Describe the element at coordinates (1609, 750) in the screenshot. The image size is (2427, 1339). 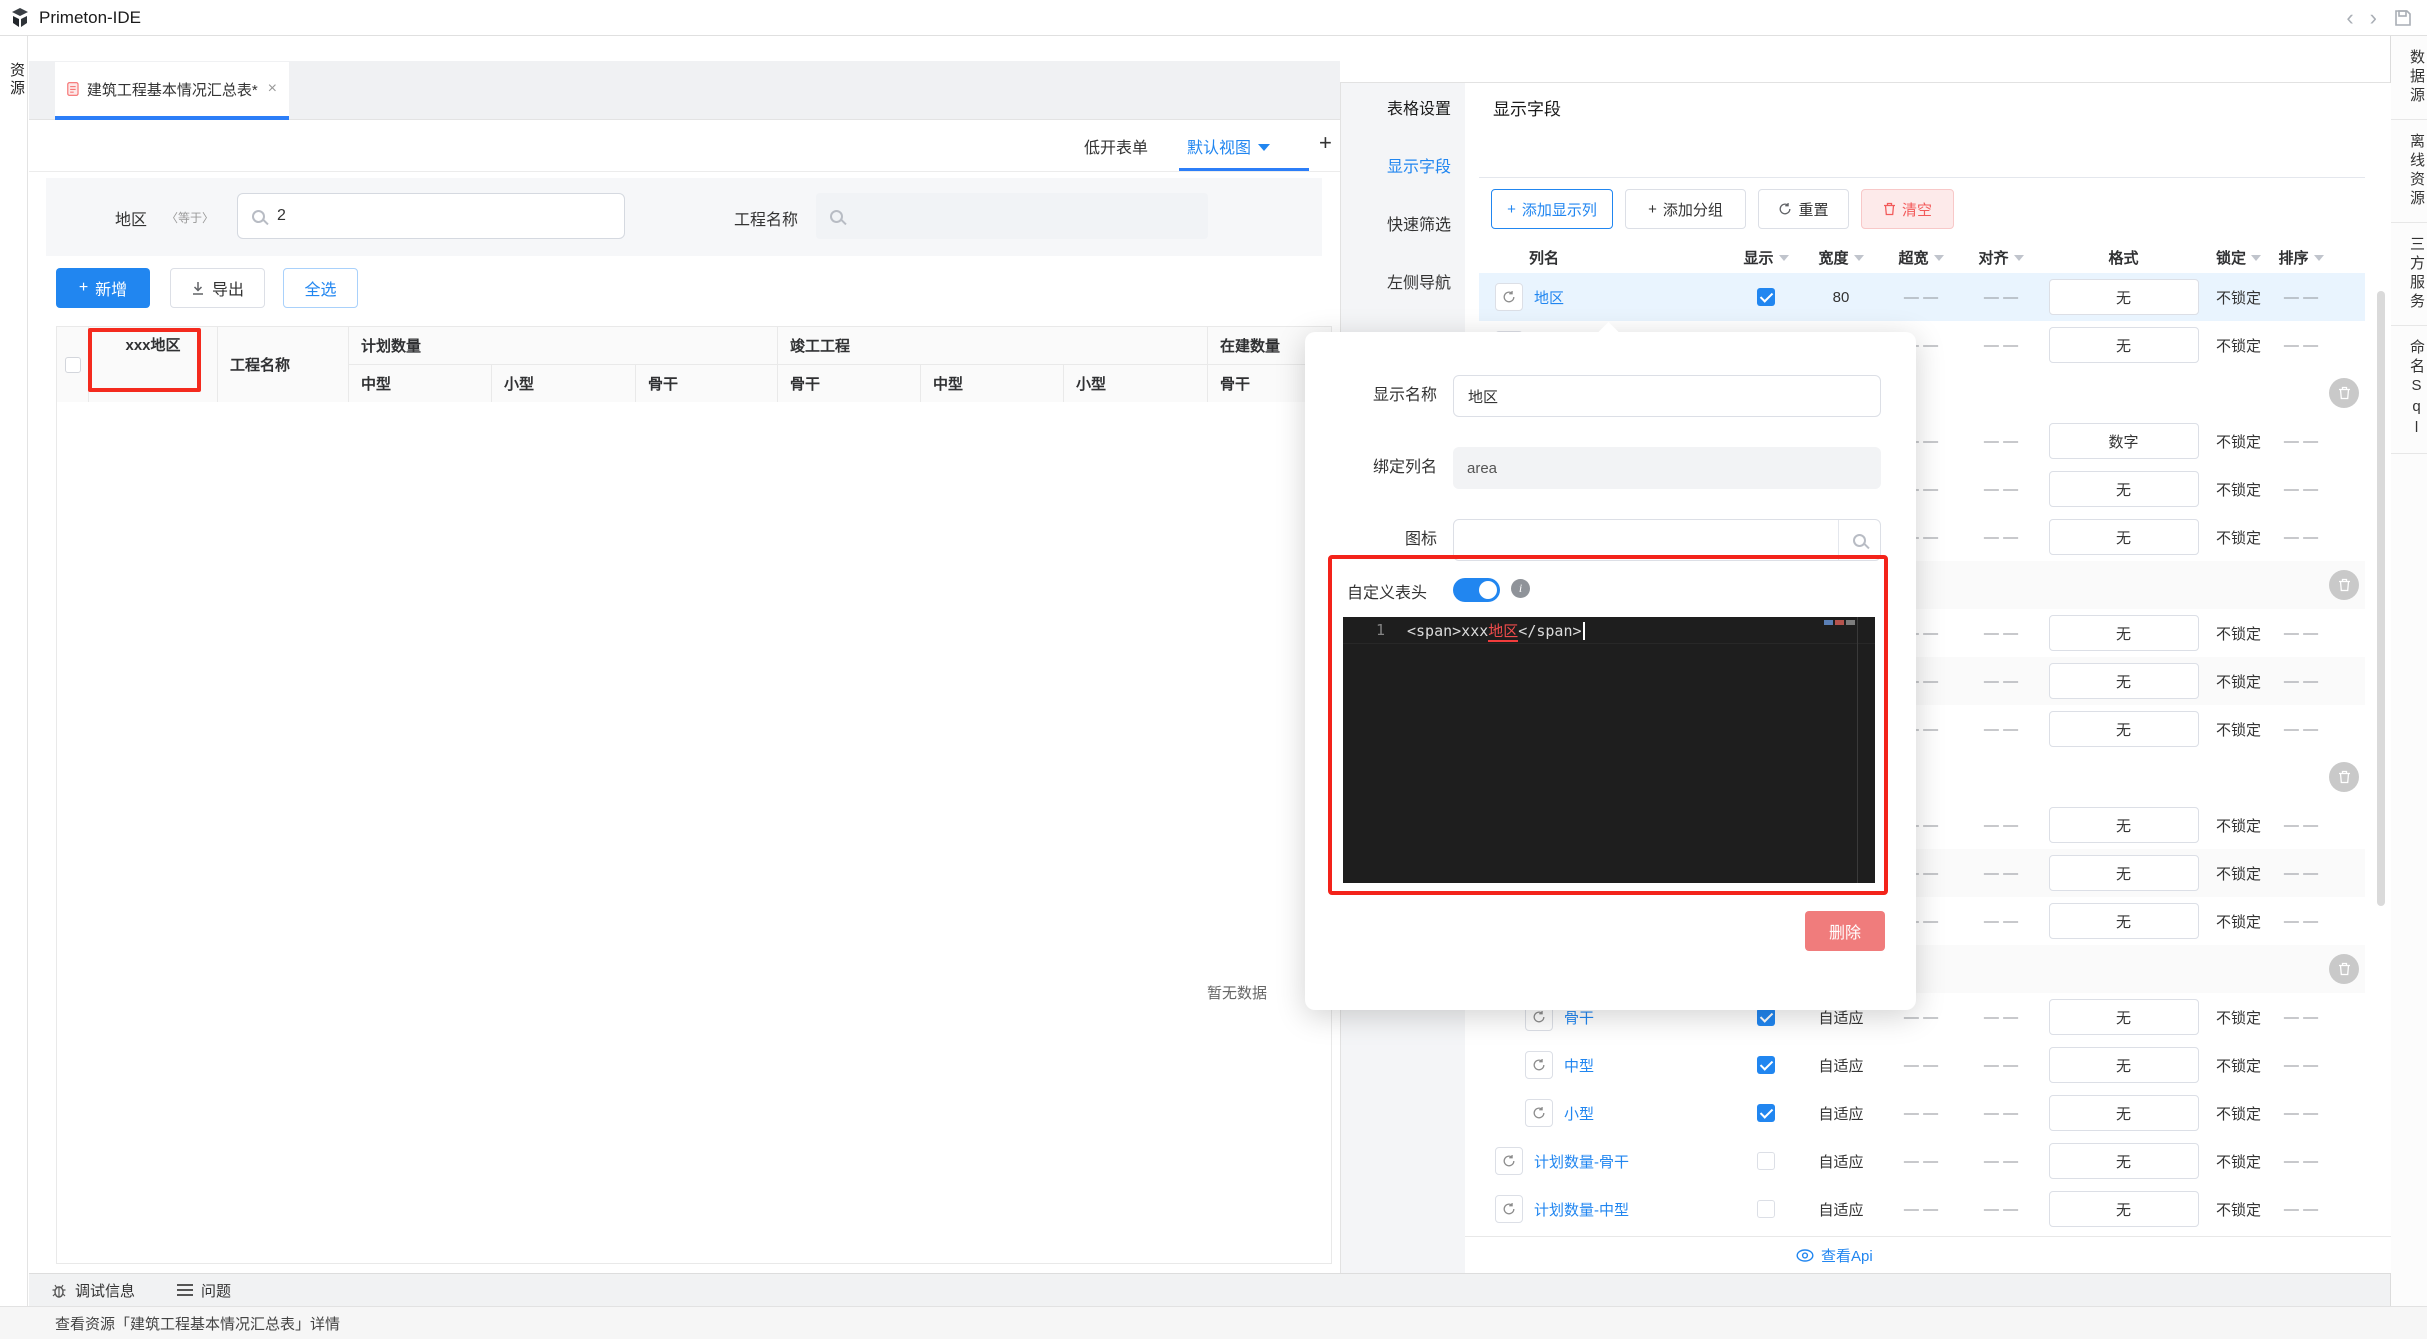
I see `custom-header-code-editor: 1 <span>xxx地区</span>` at that location.